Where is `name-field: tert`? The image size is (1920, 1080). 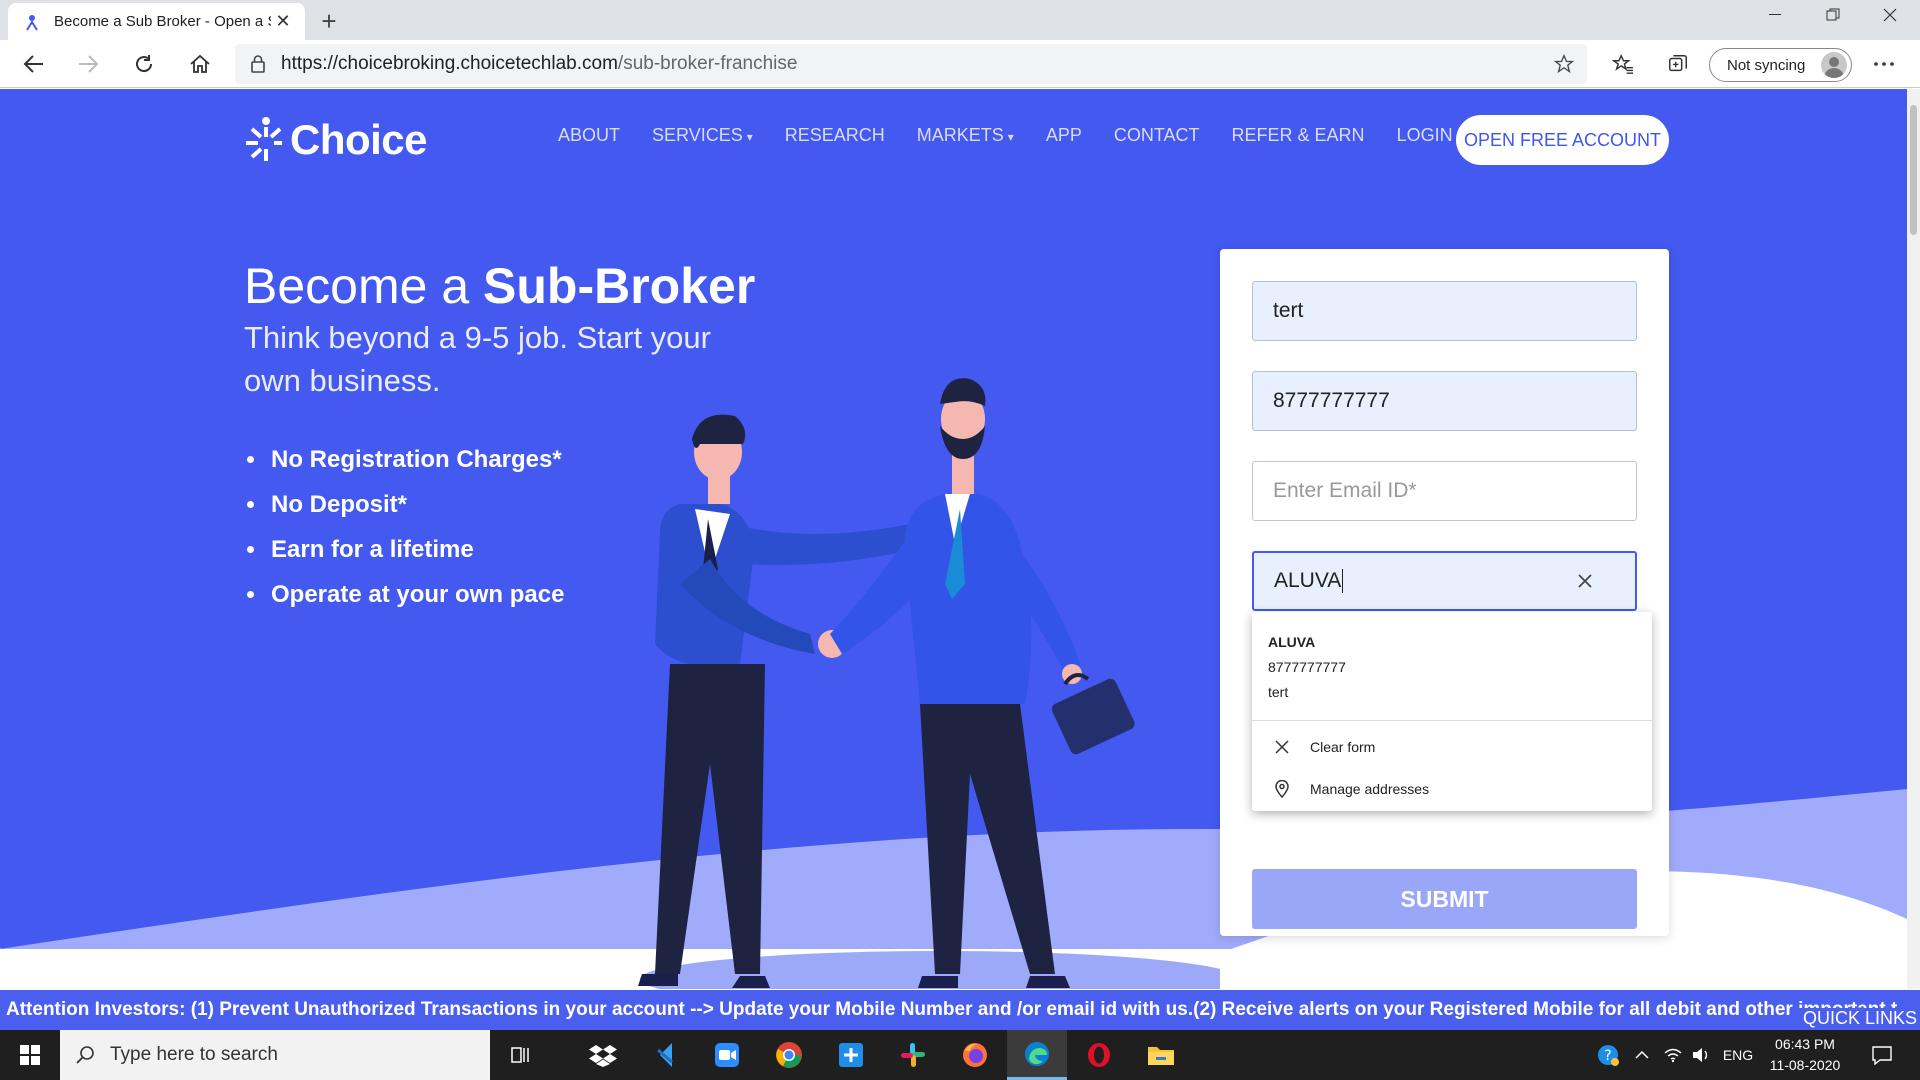 name-field: tert is located at coordinates (1444, 311).